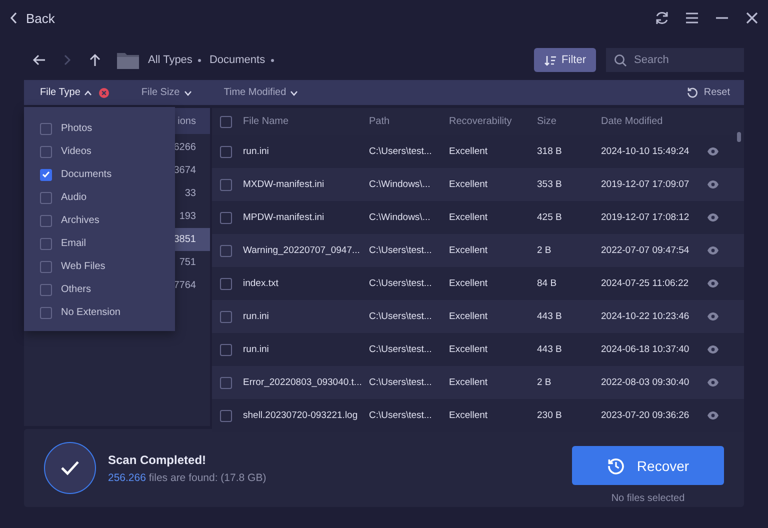 The height and width of the screenshot is (528, 768). Describe the element at coordinates (645, 250) in the screenshot. I see `table-cell-text: 2022-07-07 09:47:54` at that location.